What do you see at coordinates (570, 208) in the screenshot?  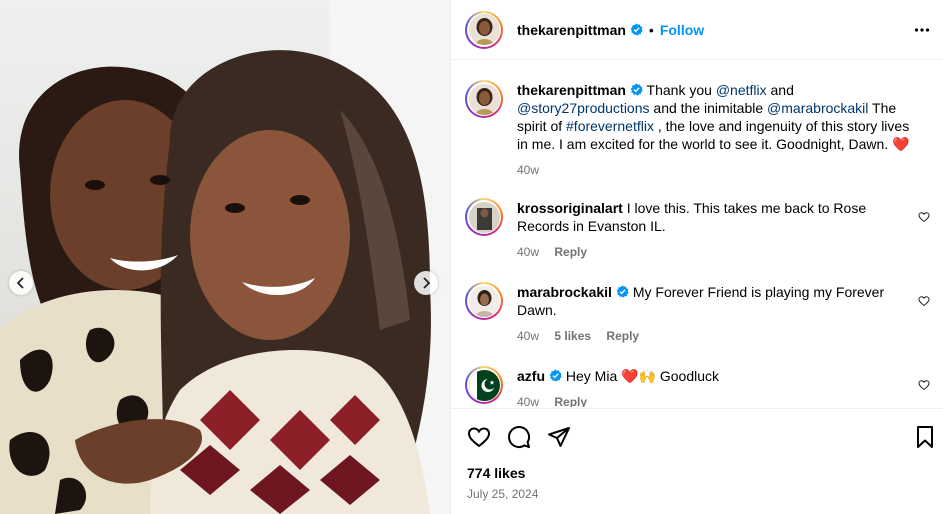 I see `commenter-username: krossoriginalart` at bounding box center [570, 208].